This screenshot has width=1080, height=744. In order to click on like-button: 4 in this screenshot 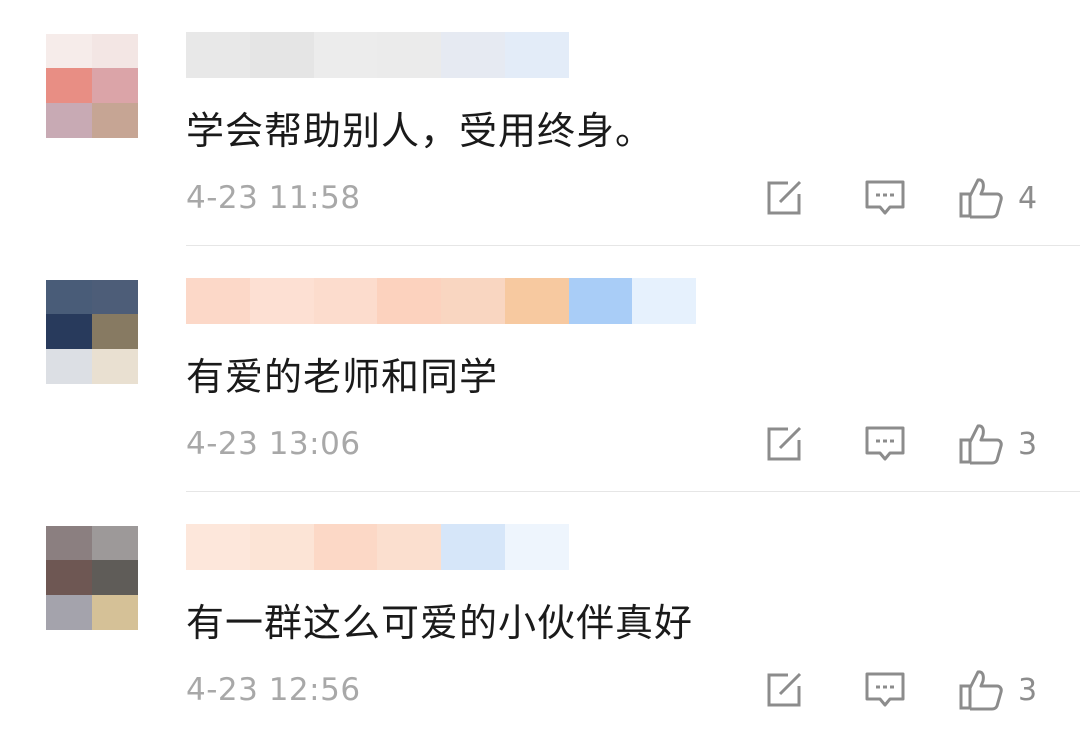, I will do `click(997, 198)`.